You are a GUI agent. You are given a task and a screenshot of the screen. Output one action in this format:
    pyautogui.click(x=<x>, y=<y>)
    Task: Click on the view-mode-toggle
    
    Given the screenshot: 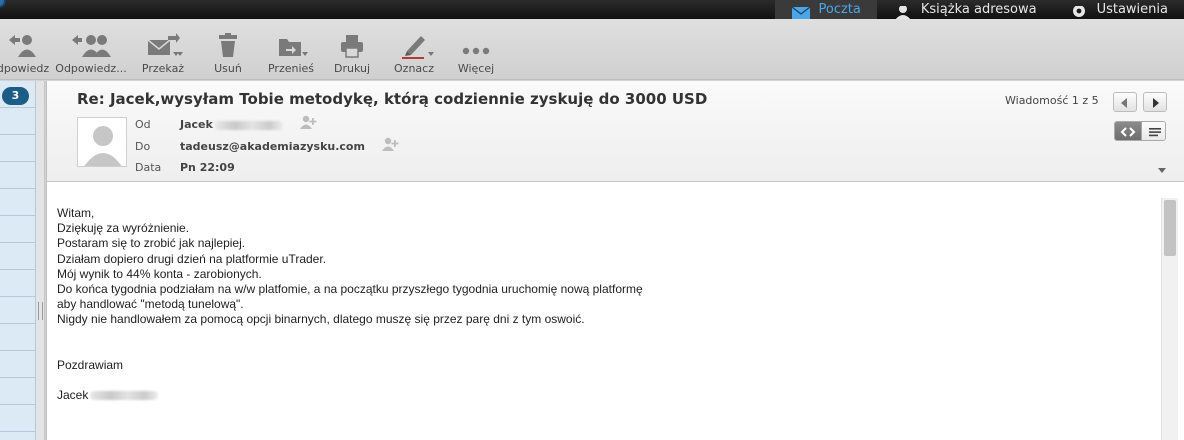 What is the action you would take?
    pyautogui.click(x=1140, y=131)
    